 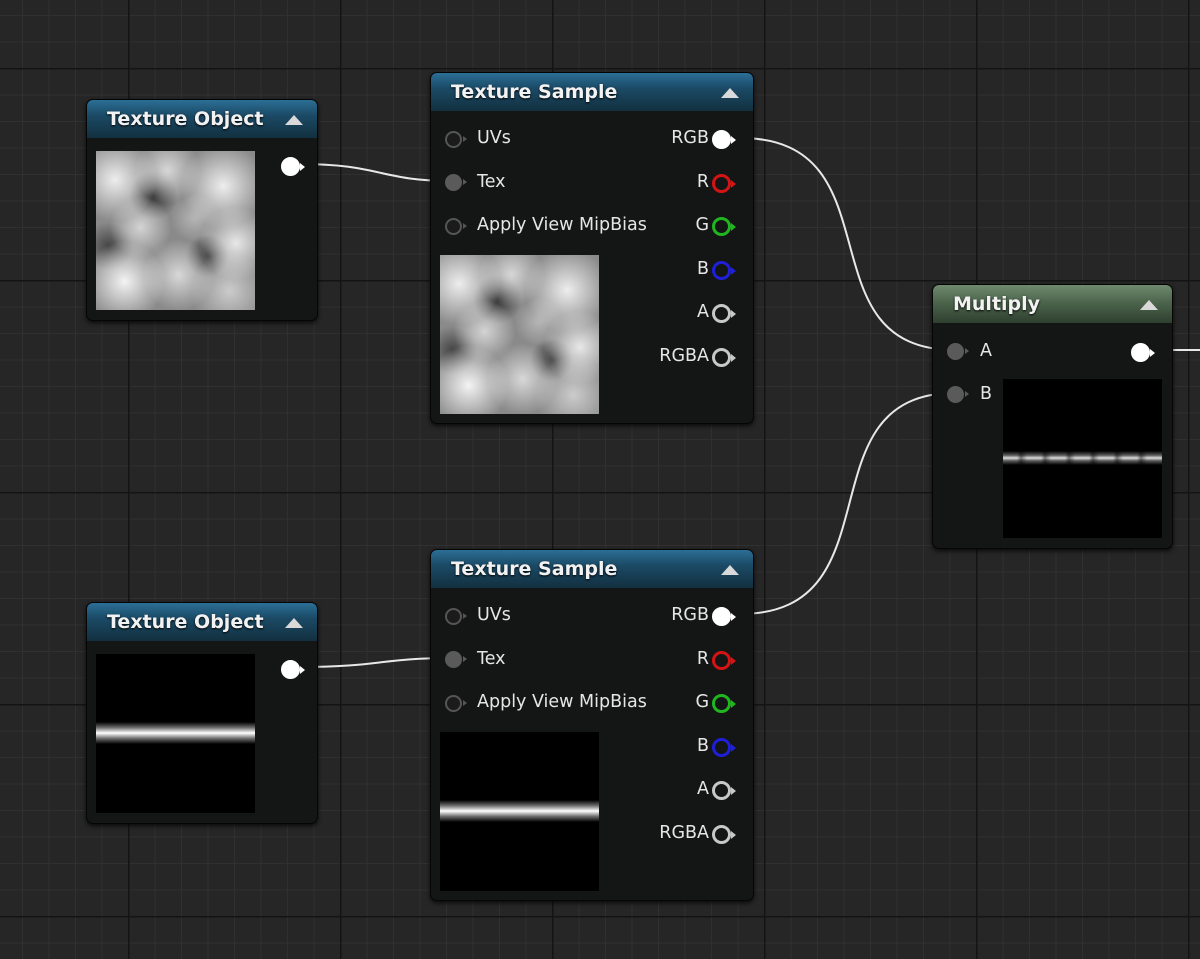 I want to click on multiply-node: Multiply A B, so click(x=1052, y=416).